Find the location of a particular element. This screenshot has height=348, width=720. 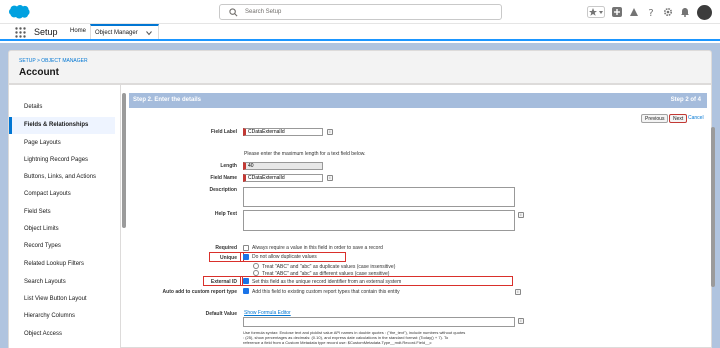

chevron-down-icon is located at coordinates (149, 33).